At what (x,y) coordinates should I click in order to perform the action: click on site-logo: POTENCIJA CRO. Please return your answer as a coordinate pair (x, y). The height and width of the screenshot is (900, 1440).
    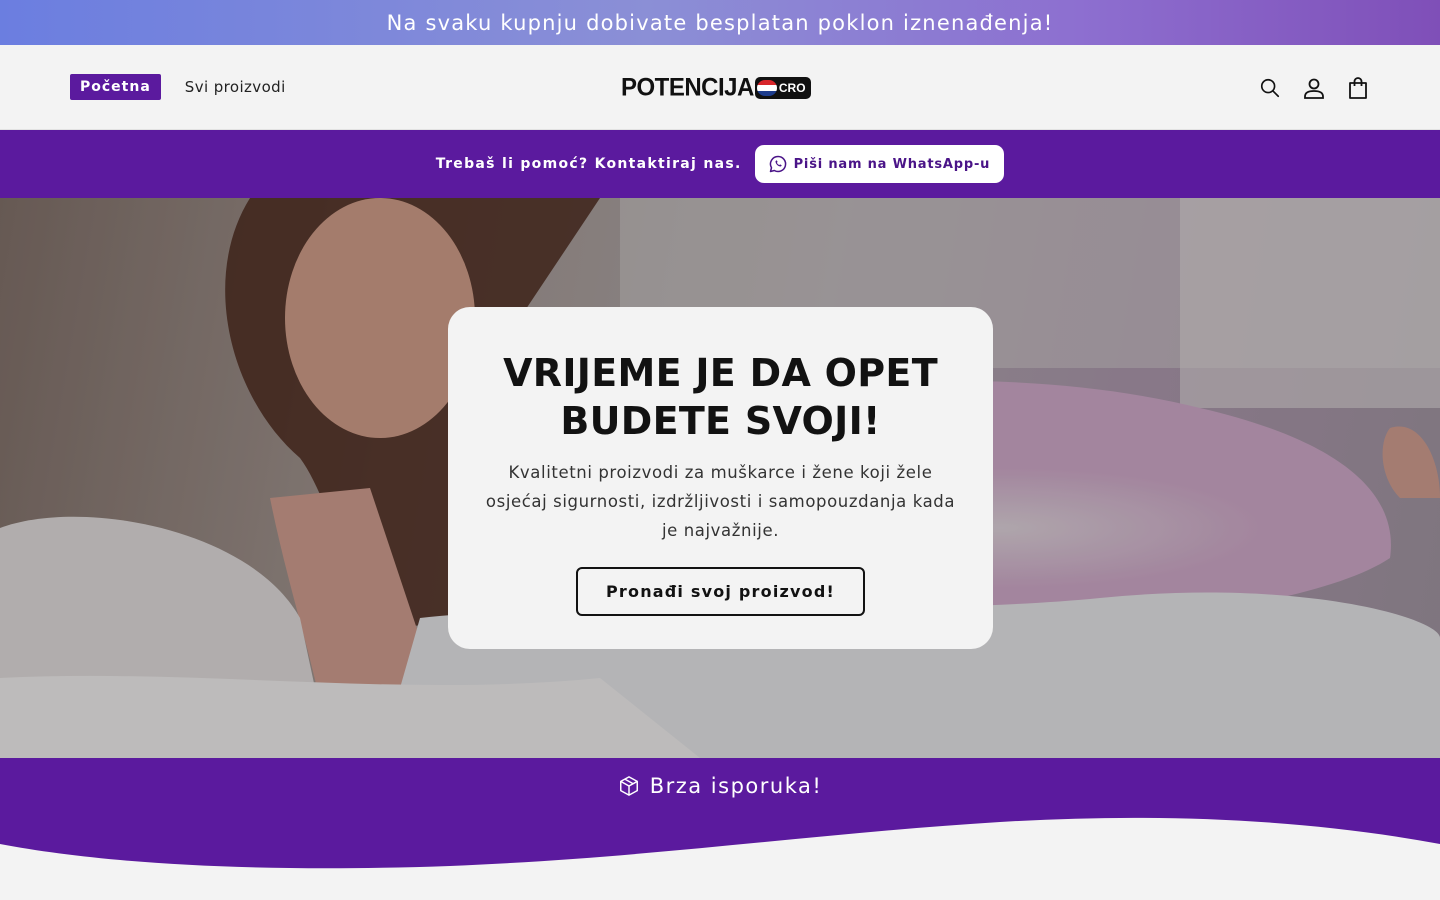
    Looking at the image, I should click on (716, 87).